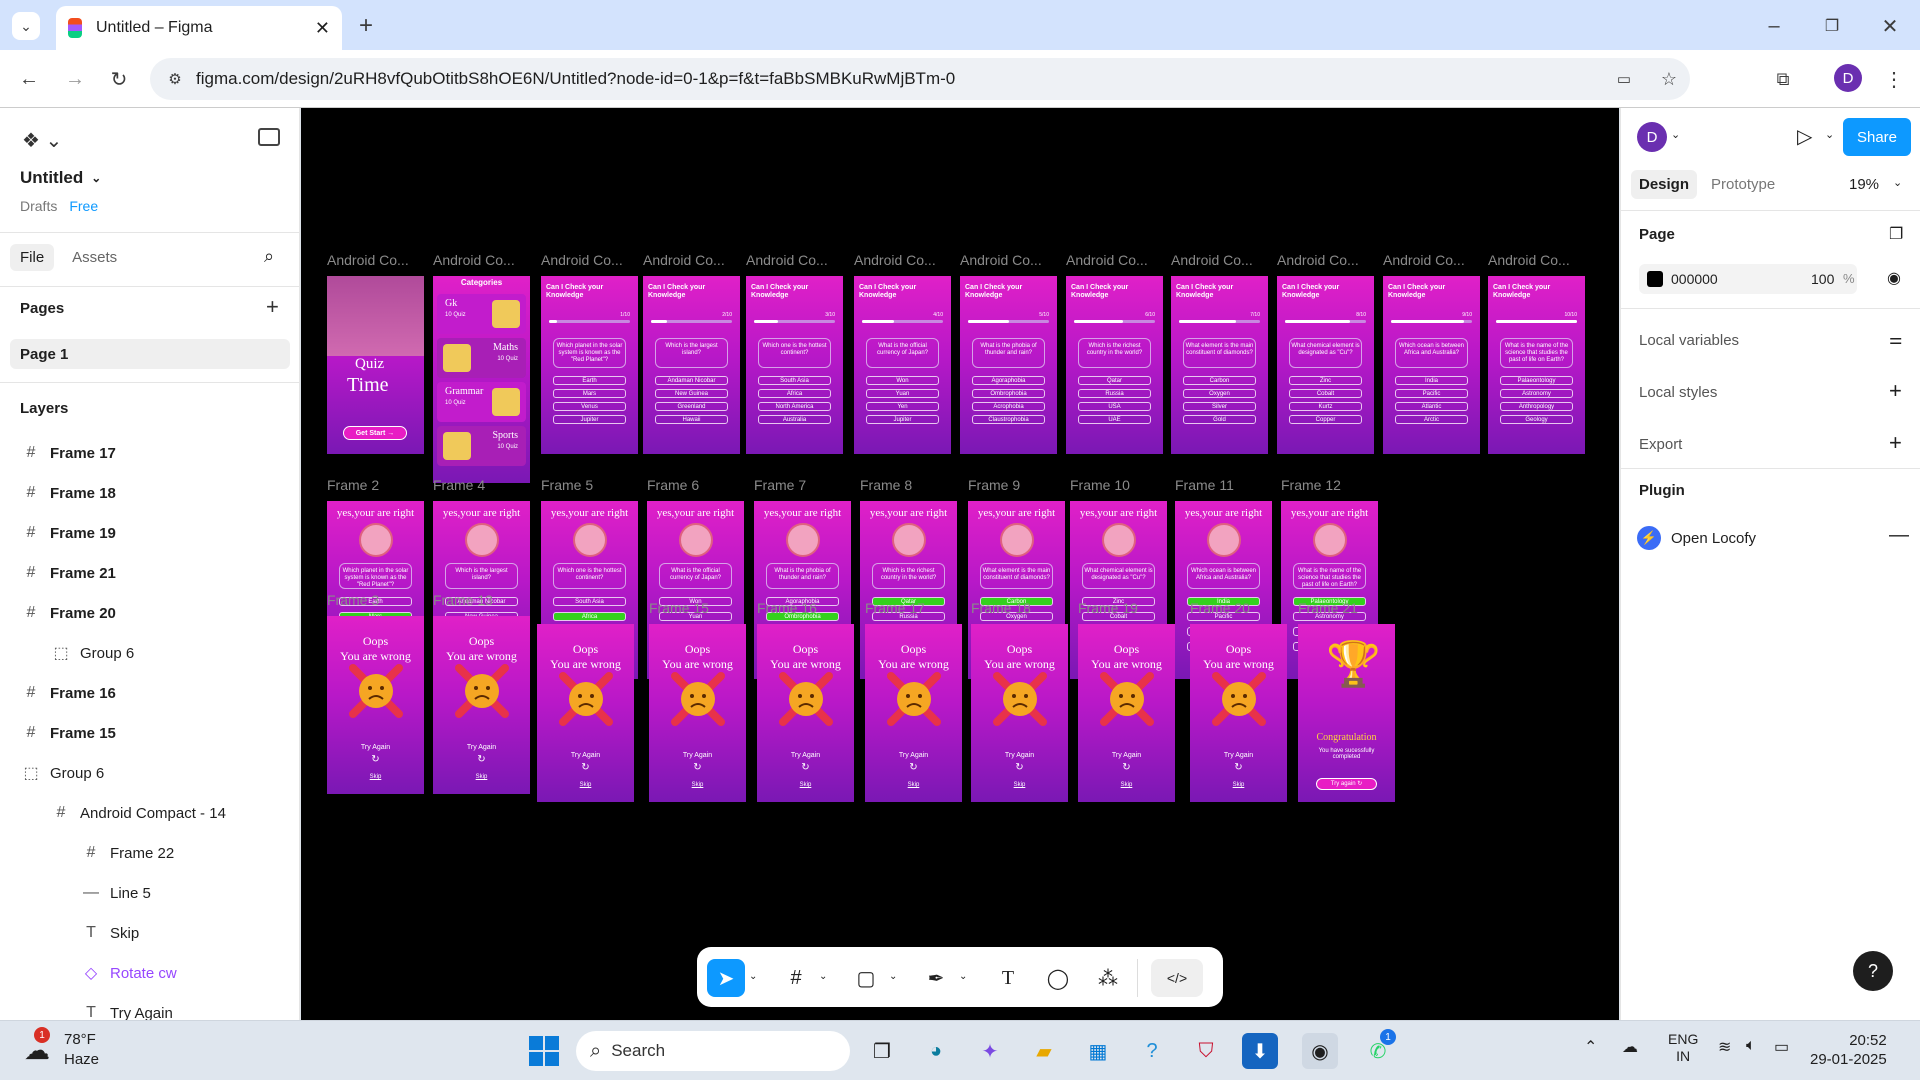 This screenshot has width=1920, height=1080. I want to click on frame-label: Frame 18, so click(1001, 608).